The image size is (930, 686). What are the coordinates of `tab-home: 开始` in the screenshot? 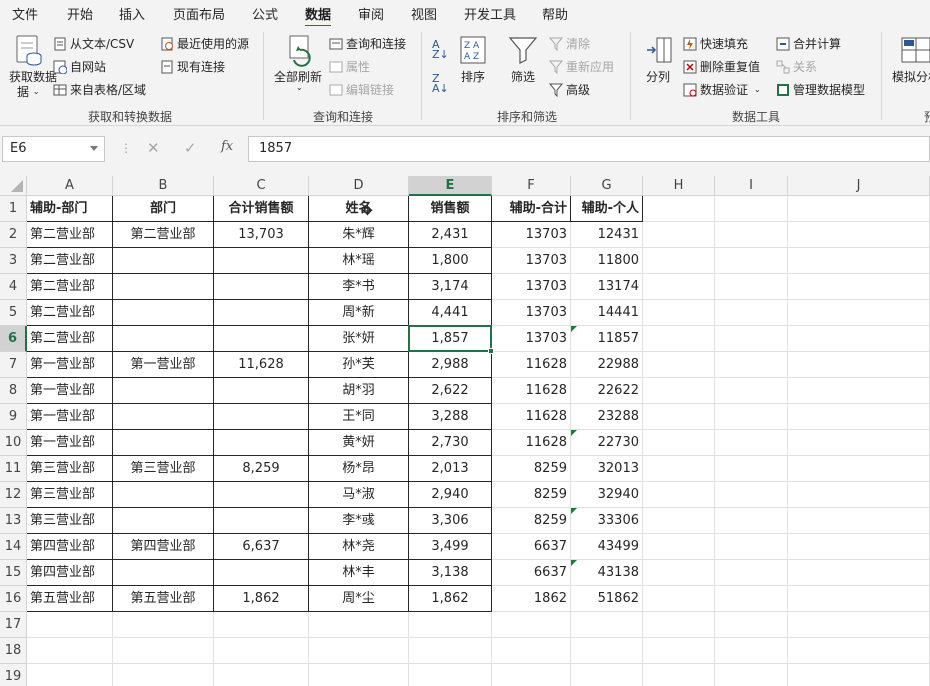 It's located at (80, 13).